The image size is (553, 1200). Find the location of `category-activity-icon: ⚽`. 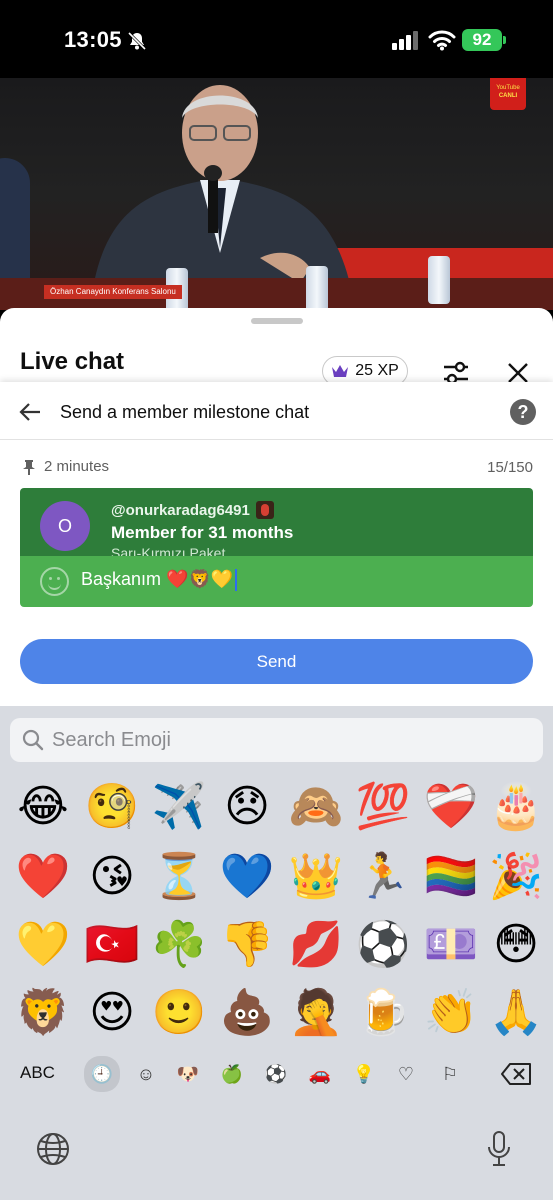

category-activity-icon: ⚽ is located at coordinates (276, 1074).